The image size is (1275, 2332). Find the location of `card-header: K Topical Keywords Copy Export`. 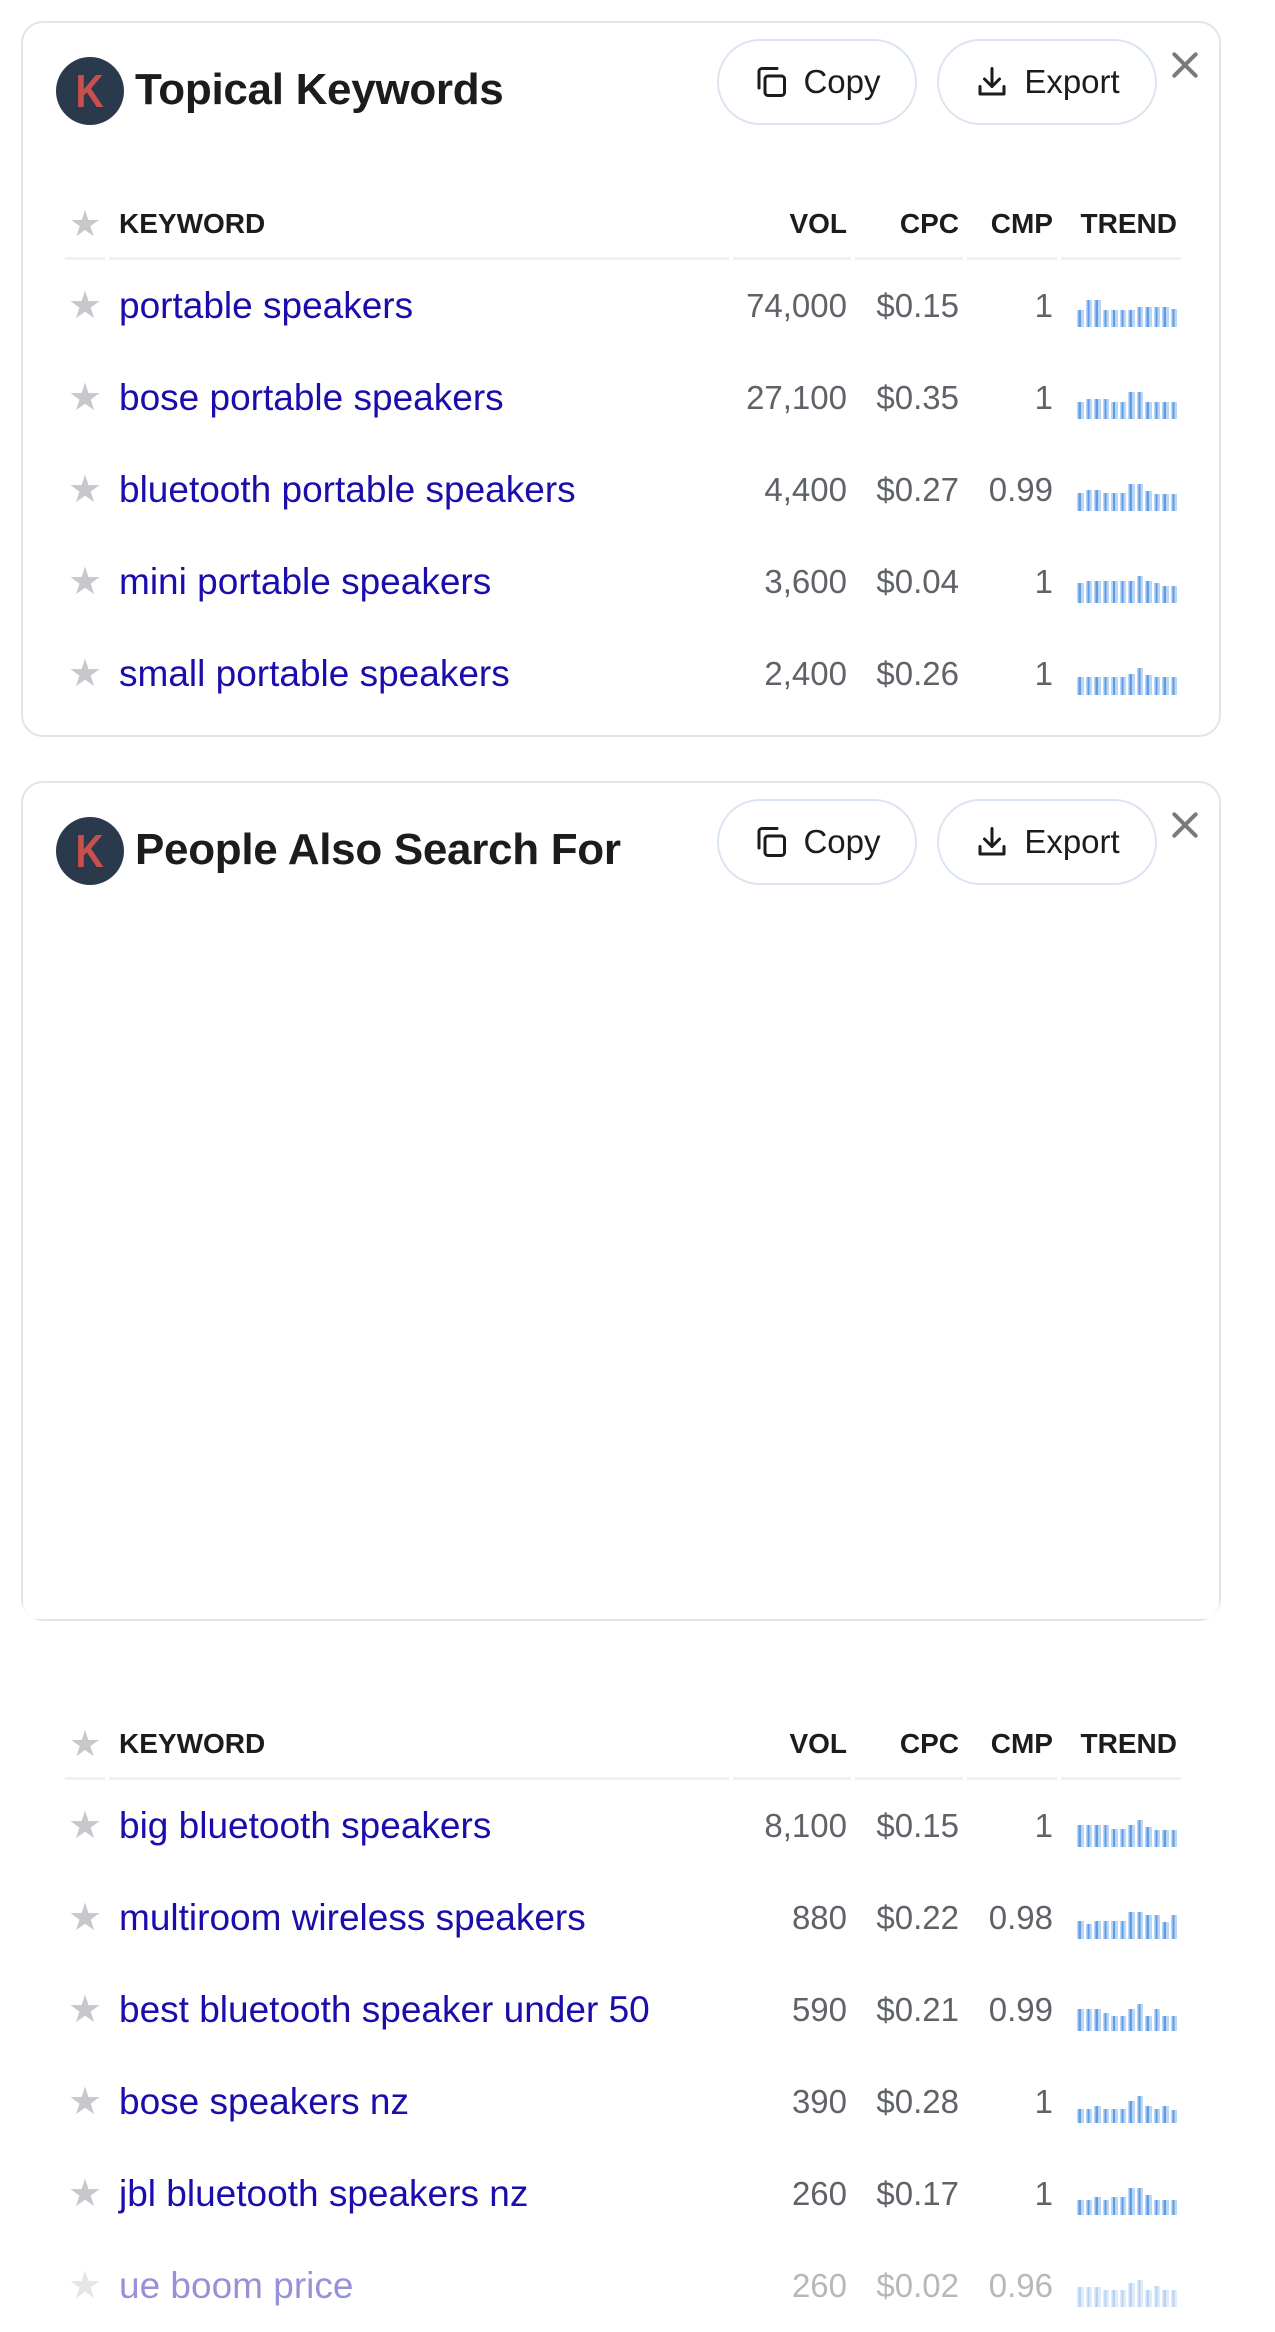

card-header: K Topical Keywords Copy Export is located at coordinates (621, 93).